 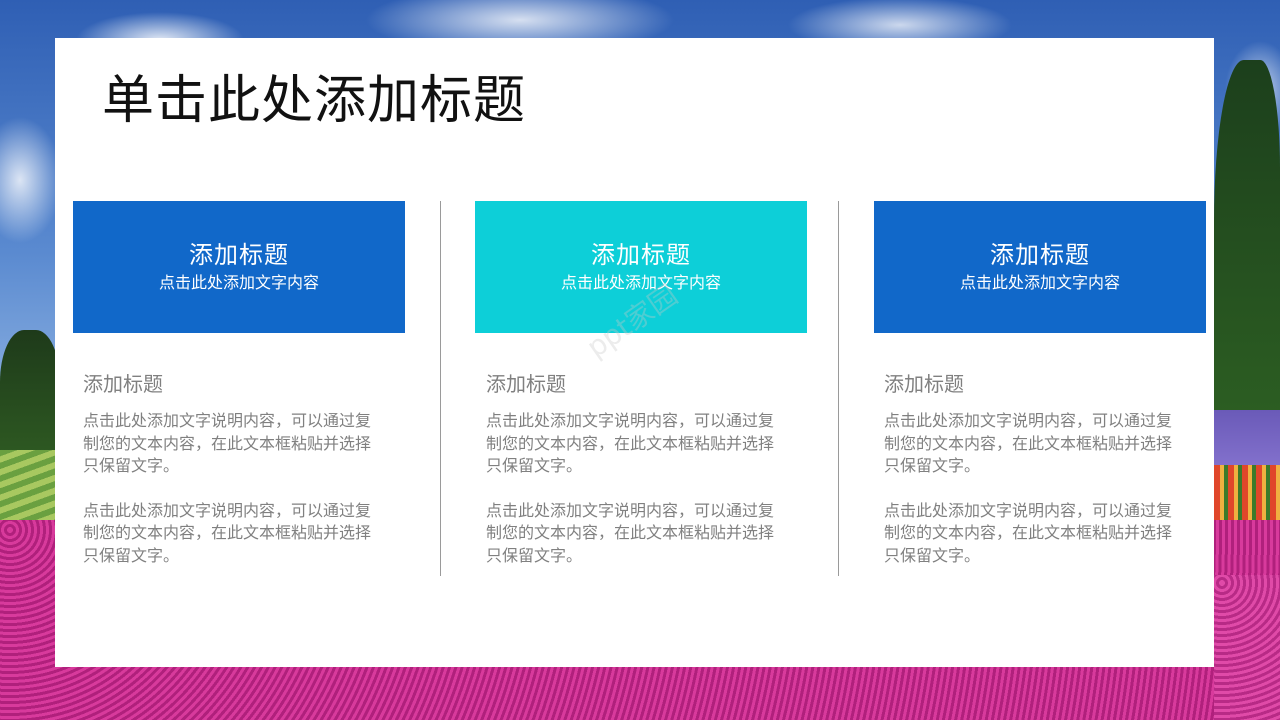 I want to click on trees-right, so click(x=1247, y=240).